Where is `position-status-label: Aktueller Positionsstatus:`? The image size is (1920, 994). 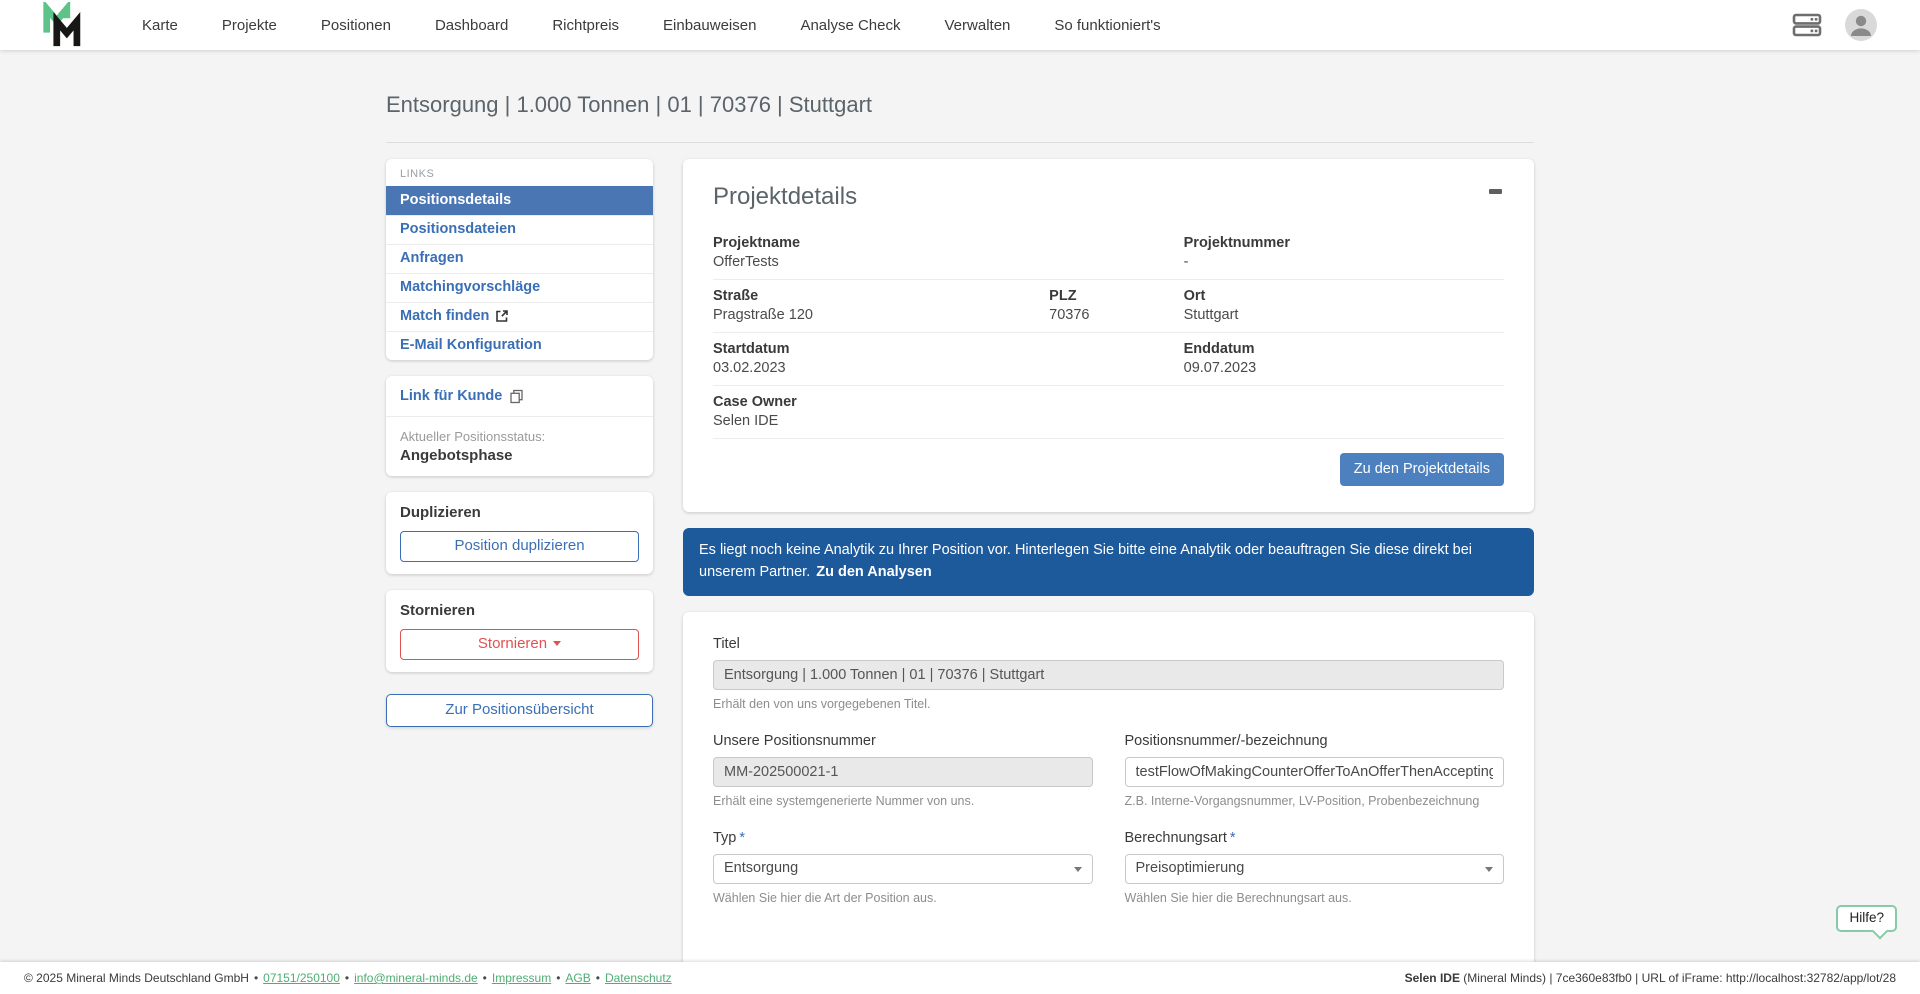
position-status-label: Aktueller Positionsstatus: is located at coordinates (473, 436).